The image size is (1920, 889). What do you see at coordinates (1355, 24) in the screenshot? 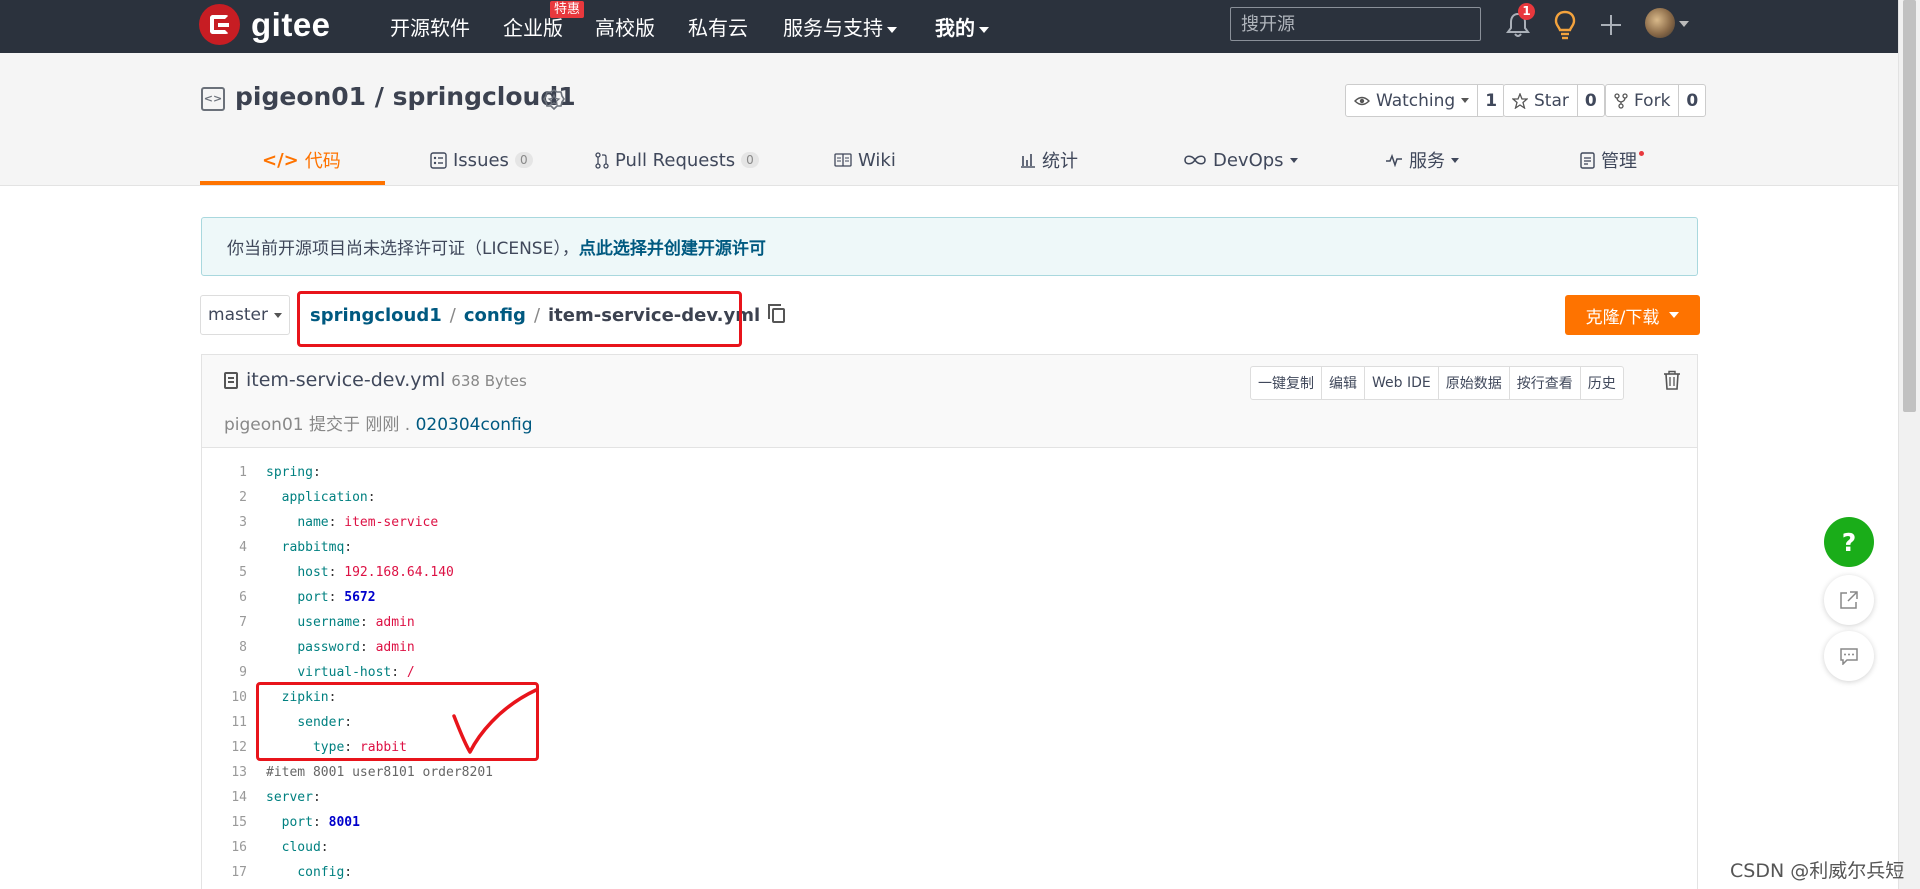
I see `search-input` at bounding box center [1355, 24].